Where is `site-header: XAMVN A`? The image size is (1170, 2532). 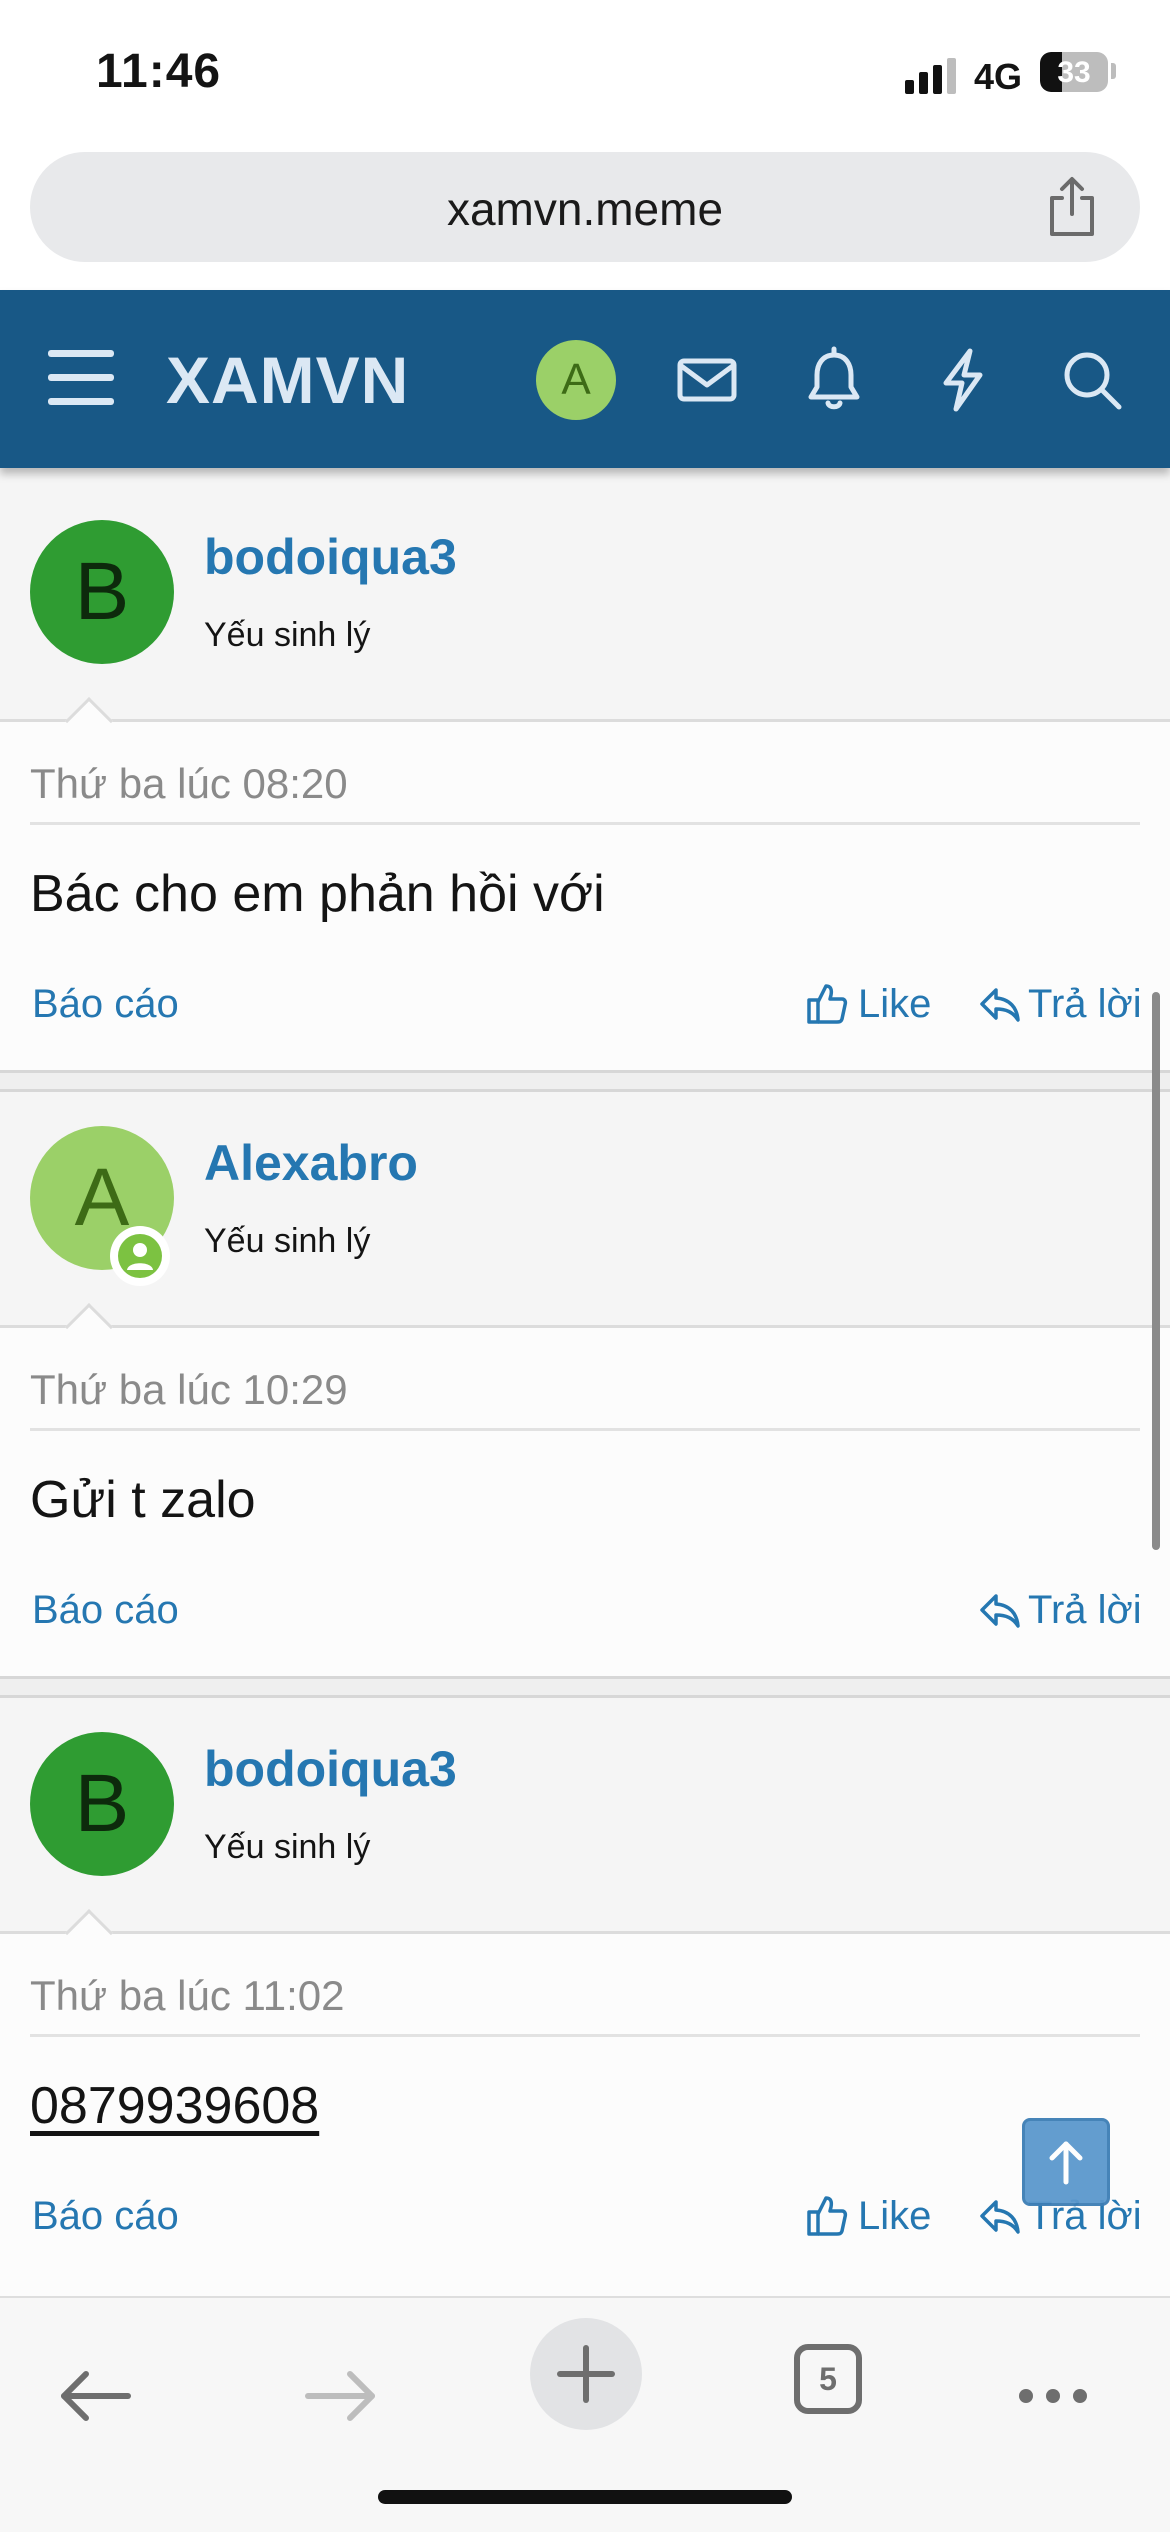 site-header: XAMVN A is located at coordinates (585, 379).